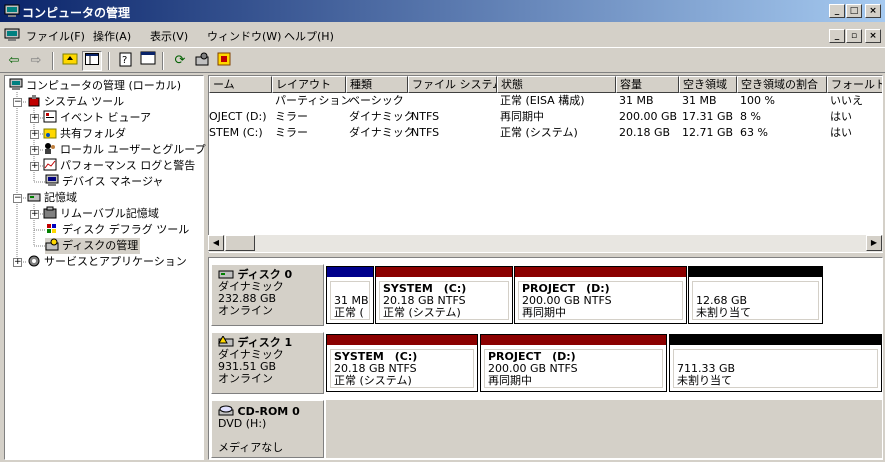 The image size is (885, 462). I want to click on column-header-status: 状態, so click(556, 84).